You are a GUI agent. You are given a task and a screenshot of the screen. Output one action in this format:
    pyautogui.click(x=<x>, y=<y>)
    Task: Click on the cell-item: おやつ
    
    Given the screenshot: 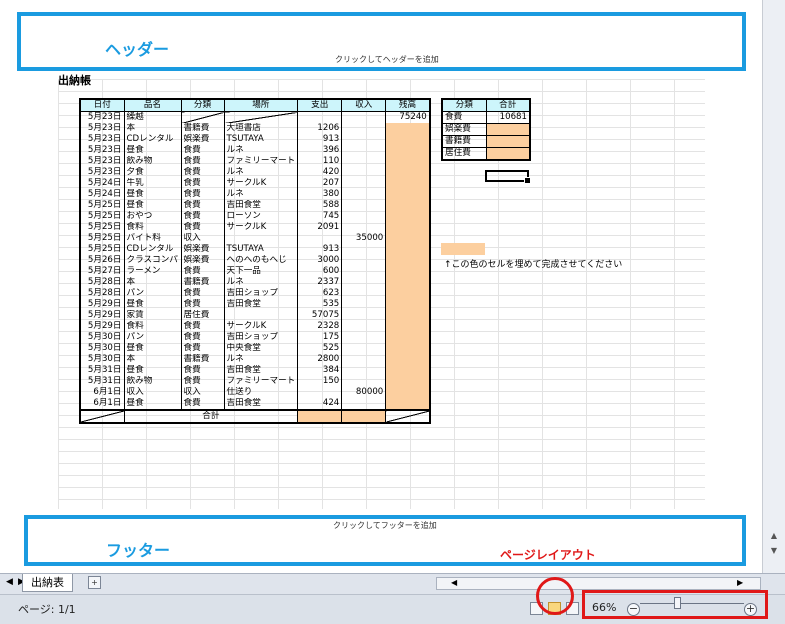 What is the action you would take?
    pyautogui.click(x=152, y=216)
    